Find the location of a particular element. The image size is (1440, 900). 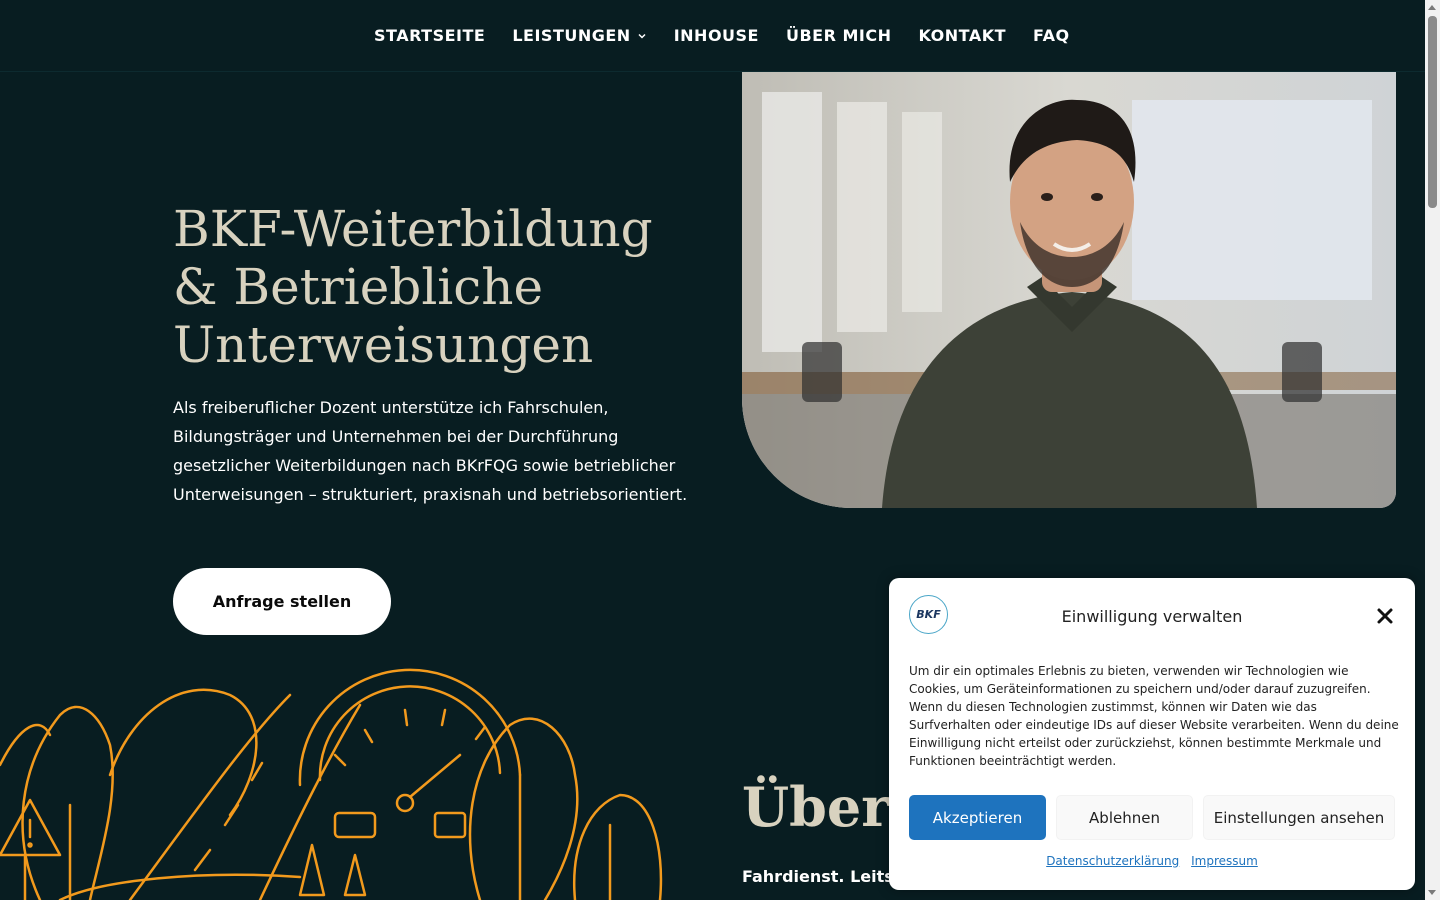

hero-title-line: Unterweisungen is located at coordinates (383, 345).